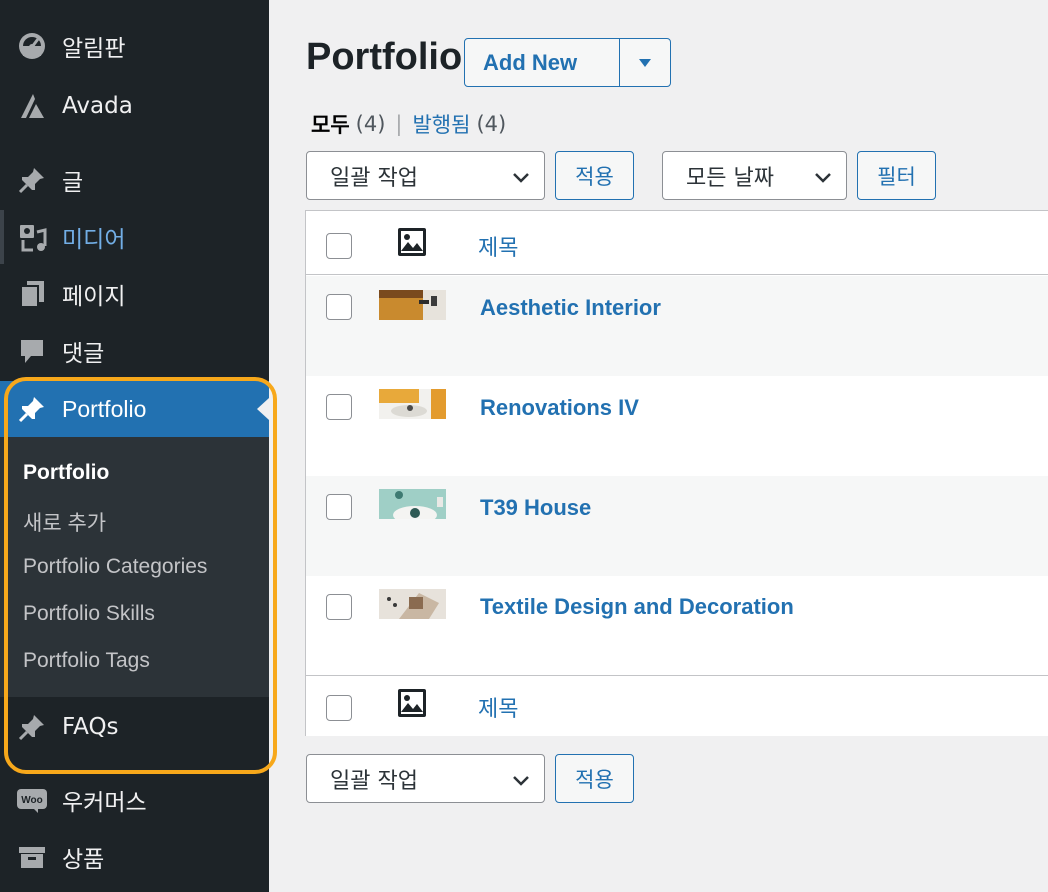  What do you see at coordinates (677, 626) in the screenshot?
I see `table-row: Textile Design and Decoration` at bounding box center [677, 626].